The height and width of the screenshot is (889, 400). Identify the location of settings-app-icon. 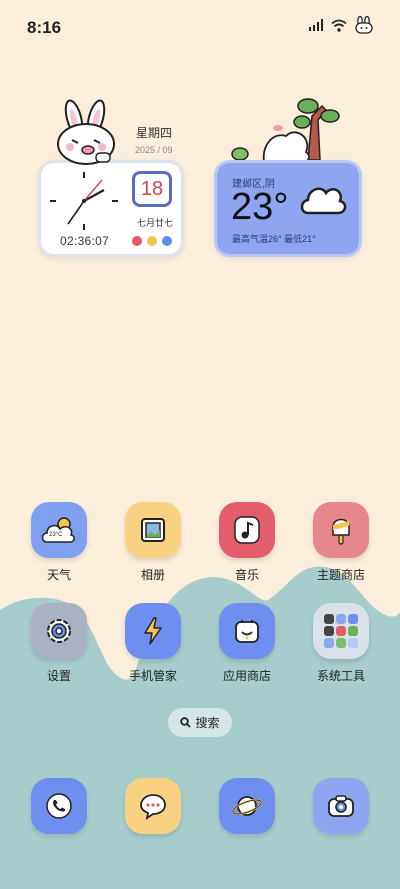
(59, 631).